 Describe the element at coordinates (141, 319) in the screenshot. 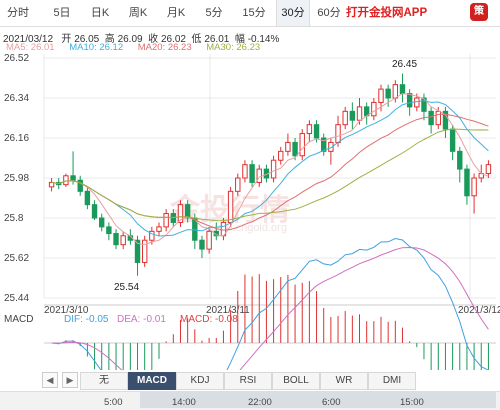

I see `macd-legend: DEA: -0.01` at that location.